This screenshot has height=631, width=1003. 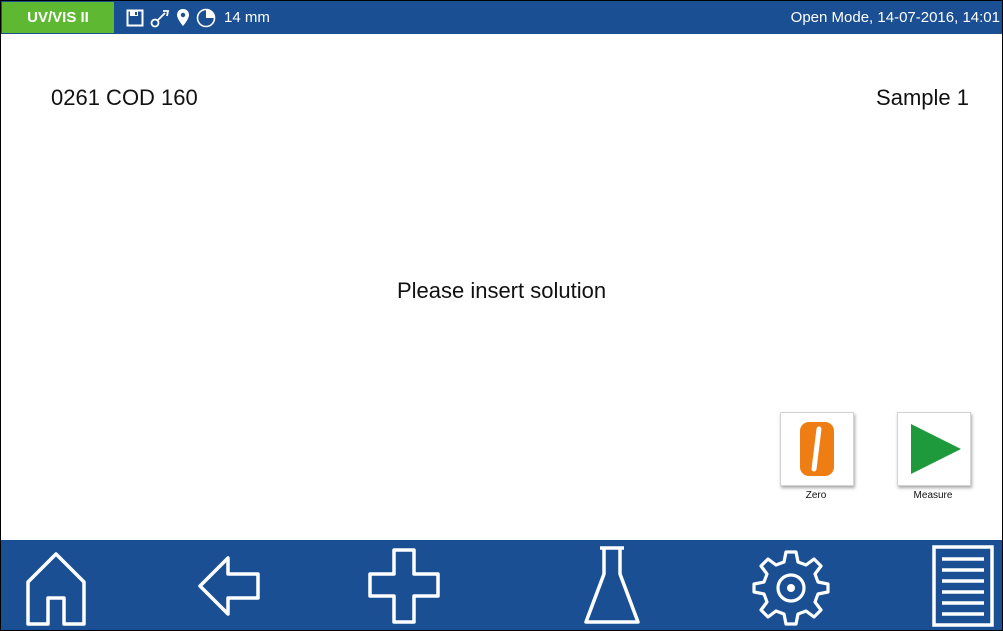 What do you see at coordinates (247, 17) in the screenshot?
I see `cuvette-size: 14 mm` at bounding box center [247, 17].